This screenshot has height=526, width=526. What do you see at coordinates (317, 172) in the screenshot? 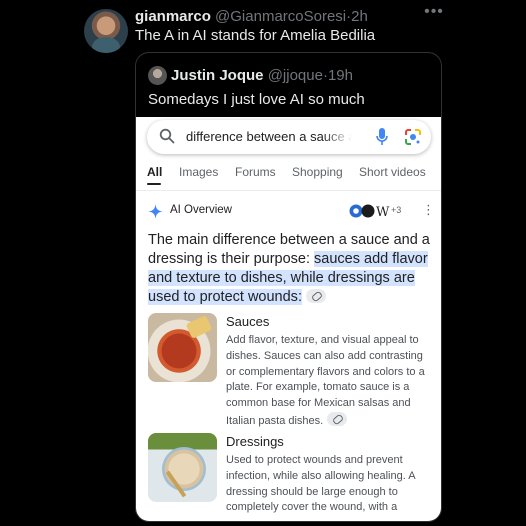
I see `tab-shopping: Shopping` at bounding box center [317, 172].